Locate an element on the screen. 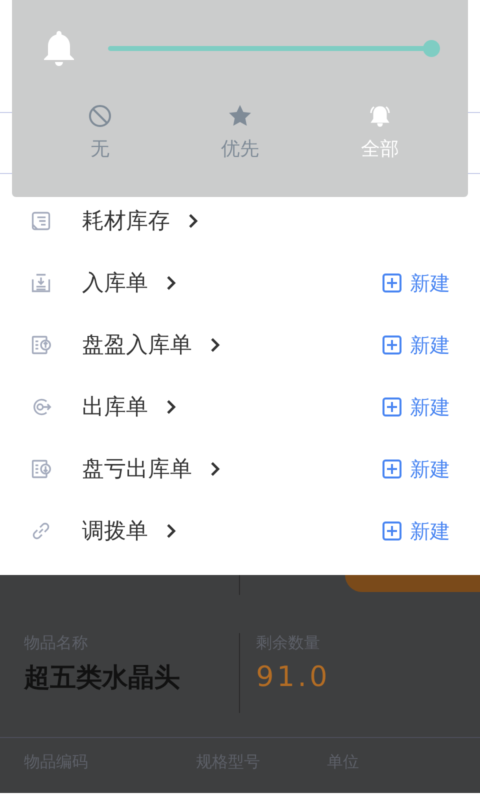 This screenshot has width=480, height=800. star-icon is located at coordinates (240, 116).